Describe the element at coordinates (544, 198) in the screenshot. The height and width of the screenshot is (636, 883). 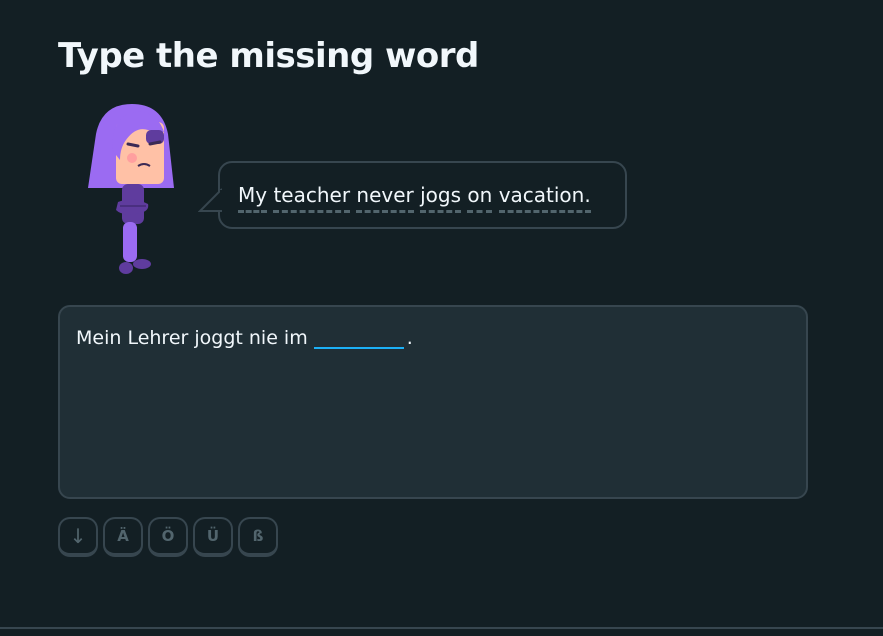
I see `prompt-word: vacation.` at that location.